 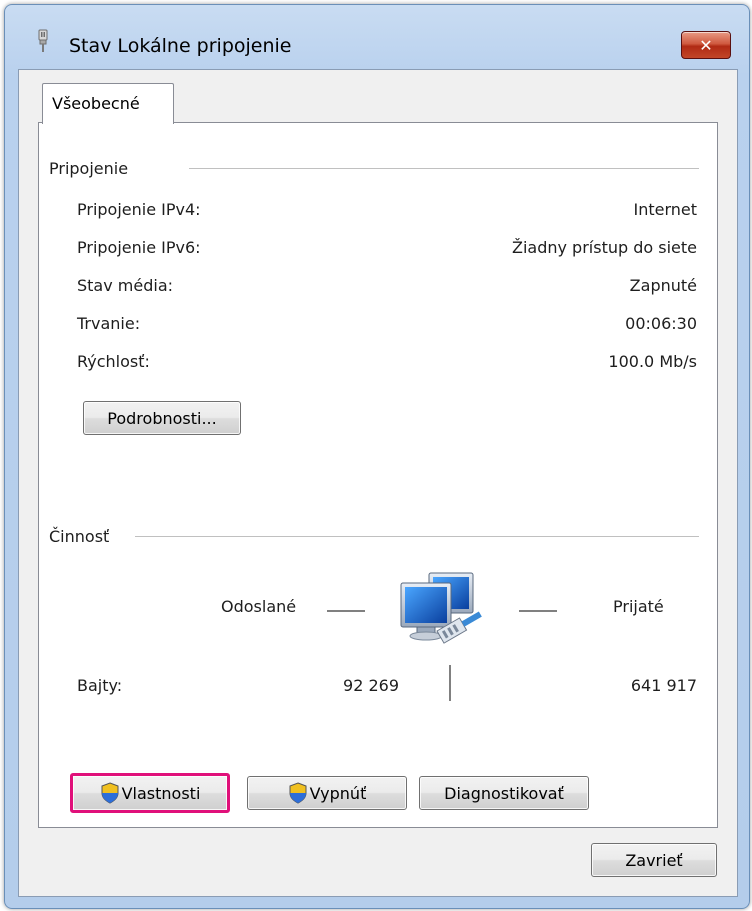 I want to click on ipv4-label: Pripojenie IPv4:, so click(x=139, y=209).